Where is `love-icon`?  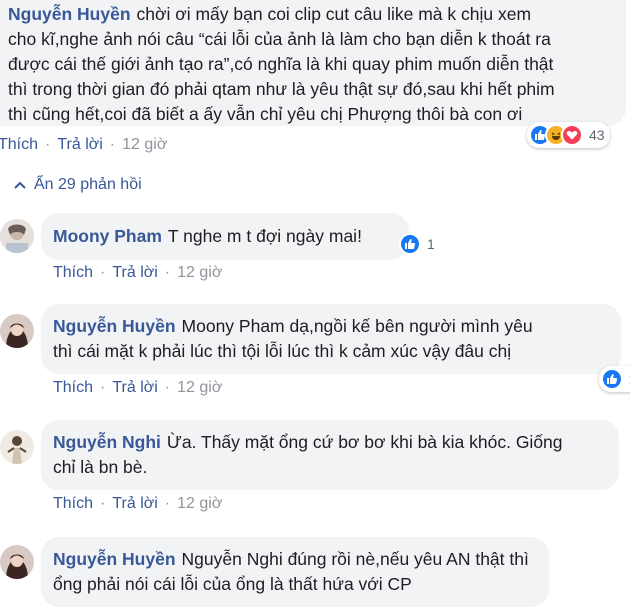
love-icon is located at coordinates (572, 135).